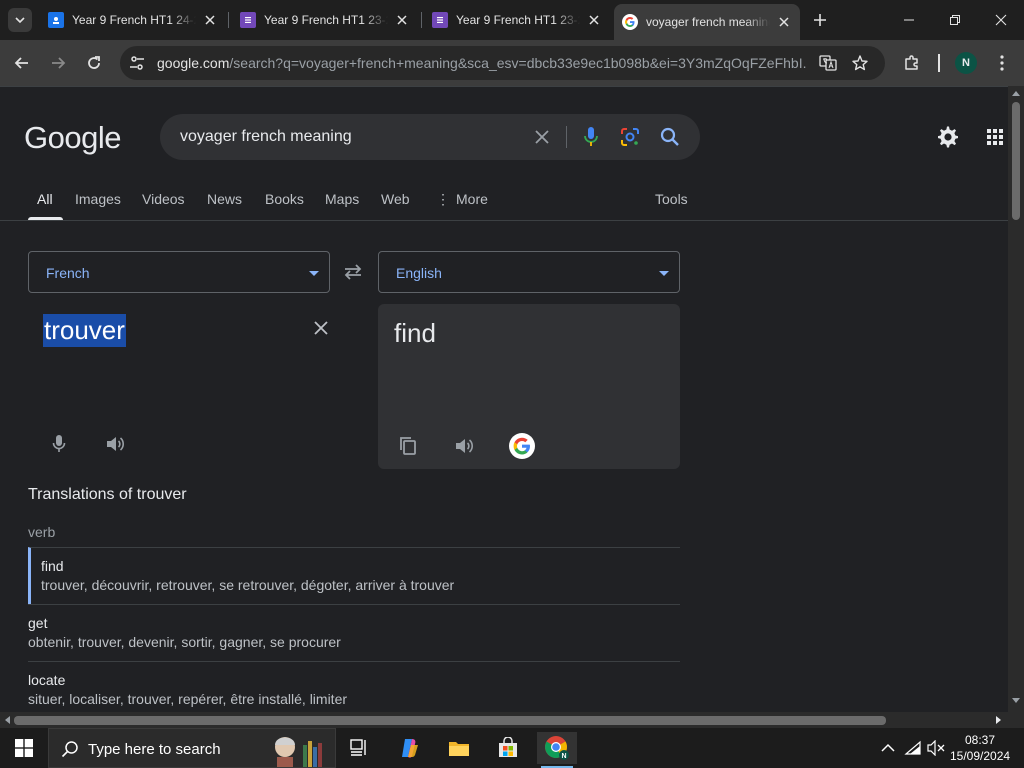 The image size is (1024, 768). I want to click on tab-more: ⋮ More, so click(462, 199).